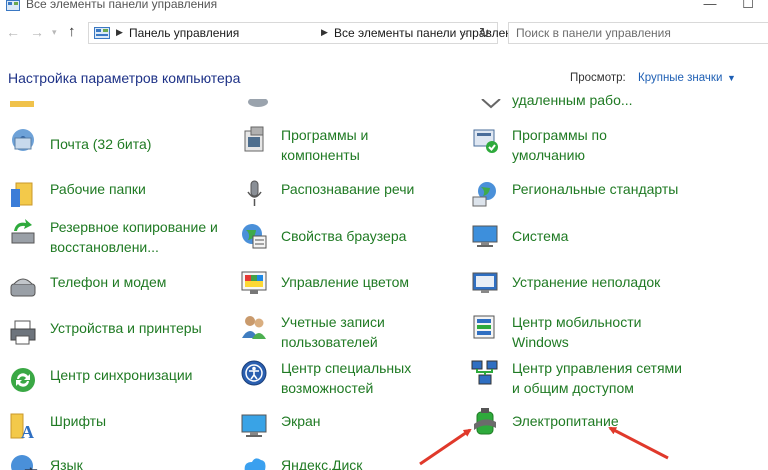 The height and width of the screenshot is (470, 768). Describe the element at coordinates (565, 421) in the screenshot. I see `item-label: Электропитание` at that location.